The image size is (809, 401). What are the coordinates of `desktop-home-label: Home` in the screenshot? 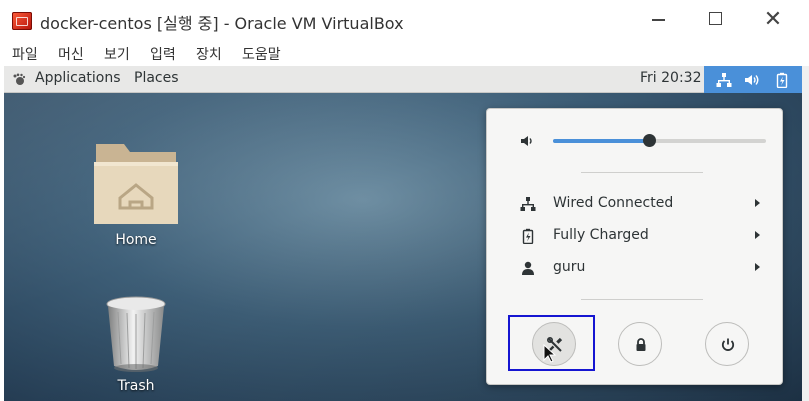 It's located at (136, 240).